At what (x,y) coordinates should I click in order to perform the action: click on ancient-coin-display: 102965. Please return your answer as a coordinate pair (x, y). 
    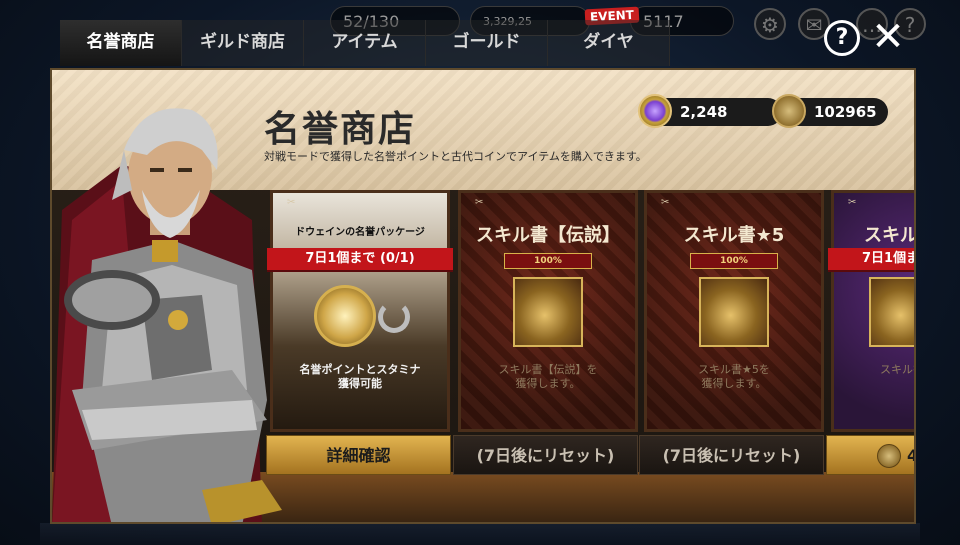
    Looking at the image, I should click on (830, 111).